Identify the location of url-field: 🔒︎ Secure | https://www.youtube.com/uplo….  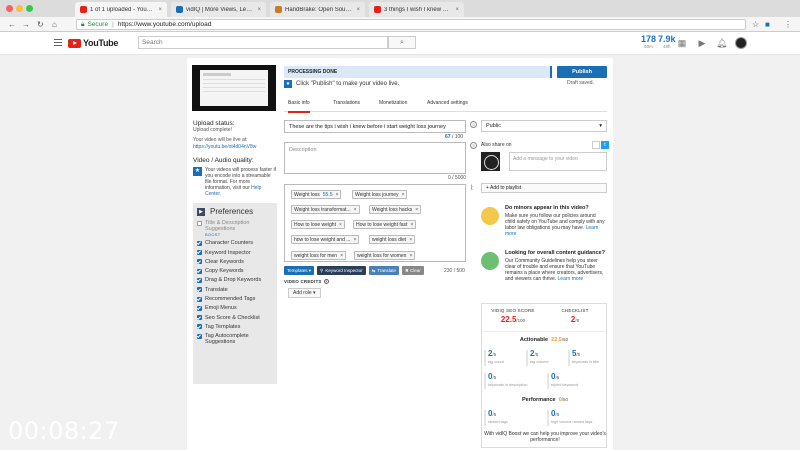
(411, 24).